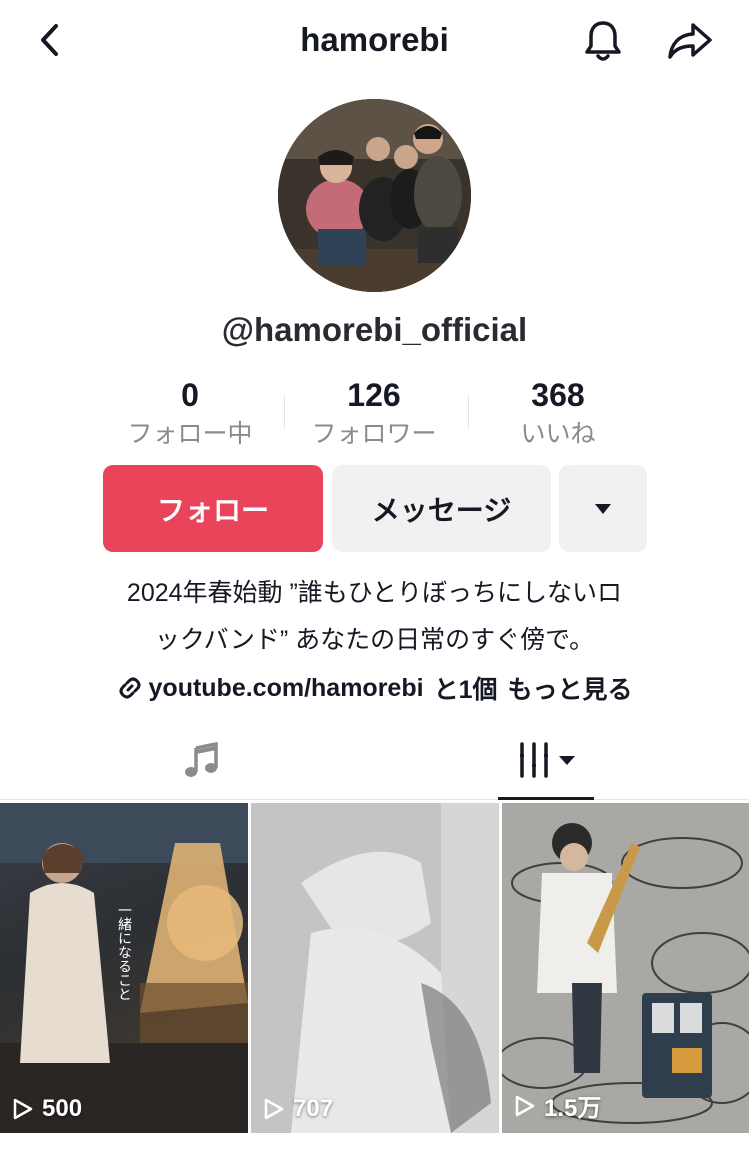 Image resolution: width=749 pixels, height=1174 pixels. Describe the element at coordinates (558, 434) in the screenshot. I see `stat-likes-label: いいね` at that location.